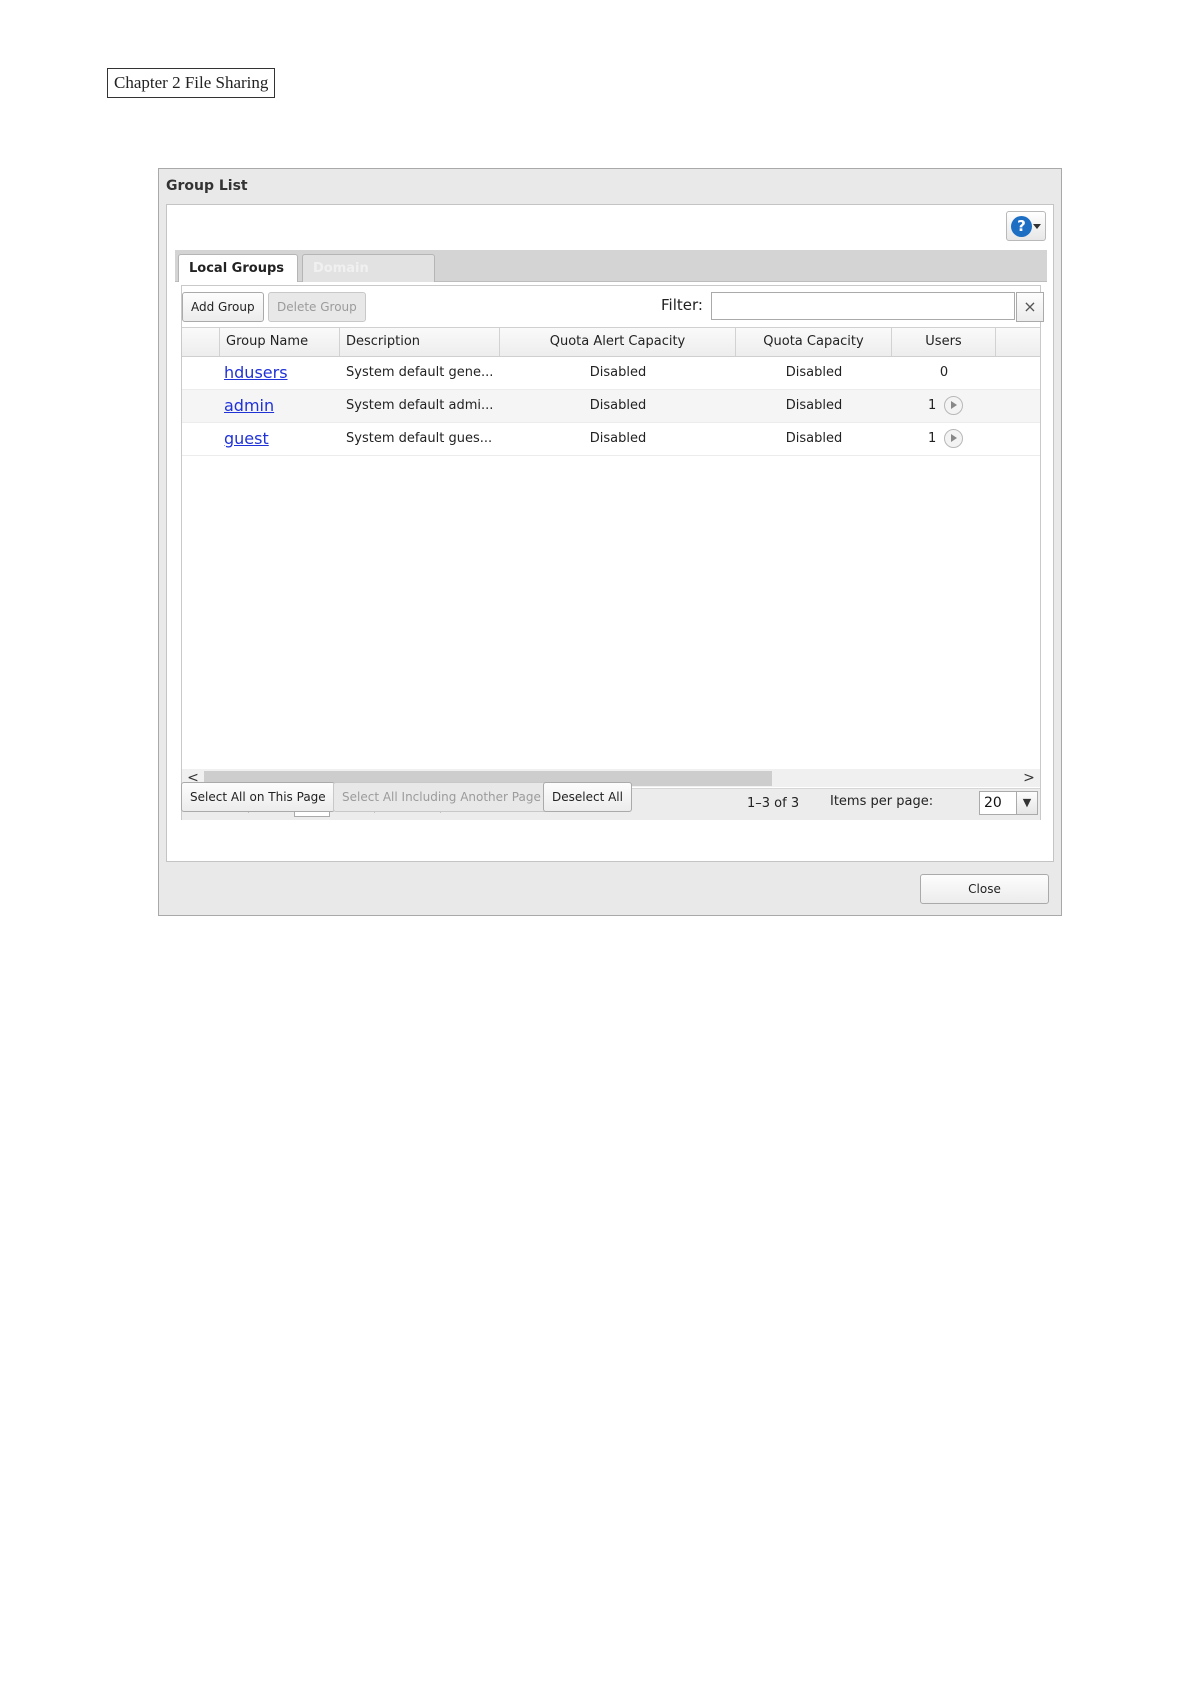  I want to click on filter-input, so click(863, 306).